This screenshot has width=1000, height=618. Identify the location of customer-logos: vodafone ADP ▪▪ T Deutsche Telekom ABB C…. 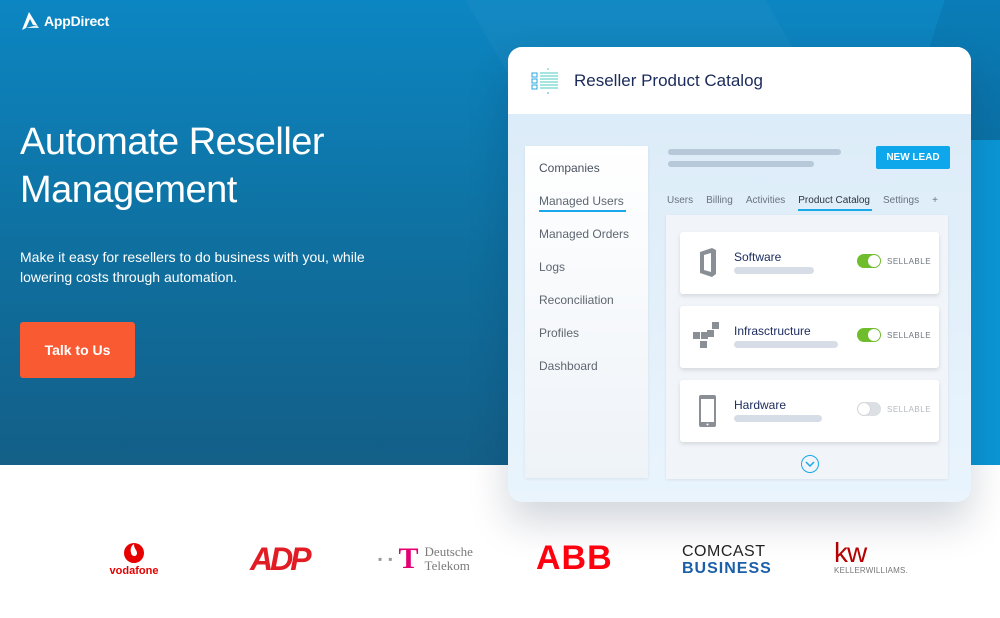
(500, 560).